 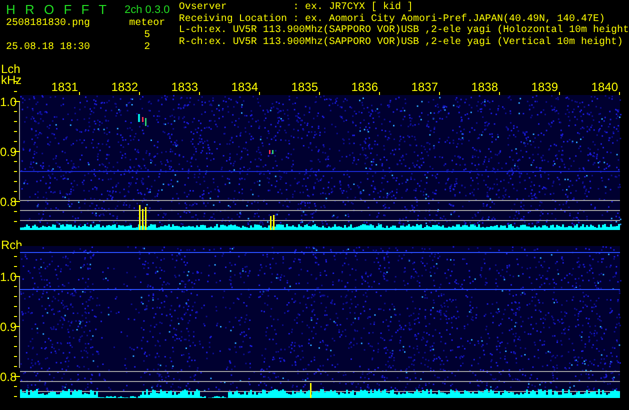 What do you see at coordinates (244, 87) in the screenshot?
I see `time-label: 1834` at bounding box center [244, 87].